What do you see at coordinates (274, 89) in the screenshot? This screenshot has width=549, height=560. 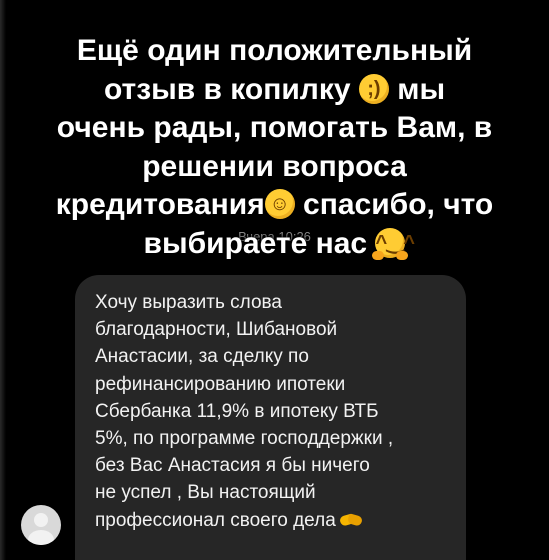 I see `caption-line: отзыв в копилку ;) мы` at bounding box center [274, 89].